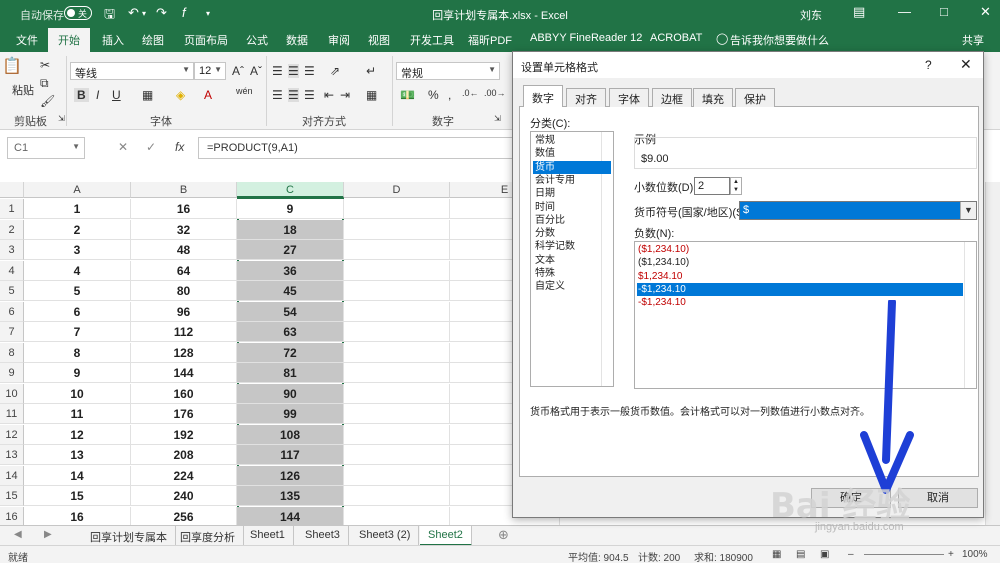 The image size is (1000, 563). What do you see at coordinates (27, 40) in the screenshot?
I see `tab-file: 文件` at bounding box center [27, 40].